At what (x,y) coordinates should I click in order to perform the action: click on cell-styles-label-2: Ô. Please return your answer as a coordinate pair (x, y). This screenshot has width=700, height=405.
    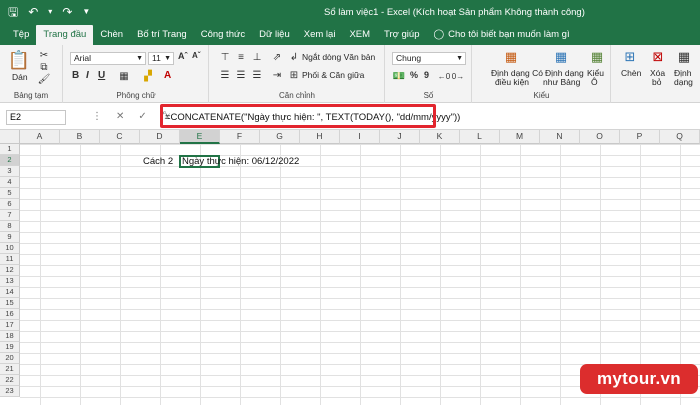
    Looking at the image, I should click on (594, 82).